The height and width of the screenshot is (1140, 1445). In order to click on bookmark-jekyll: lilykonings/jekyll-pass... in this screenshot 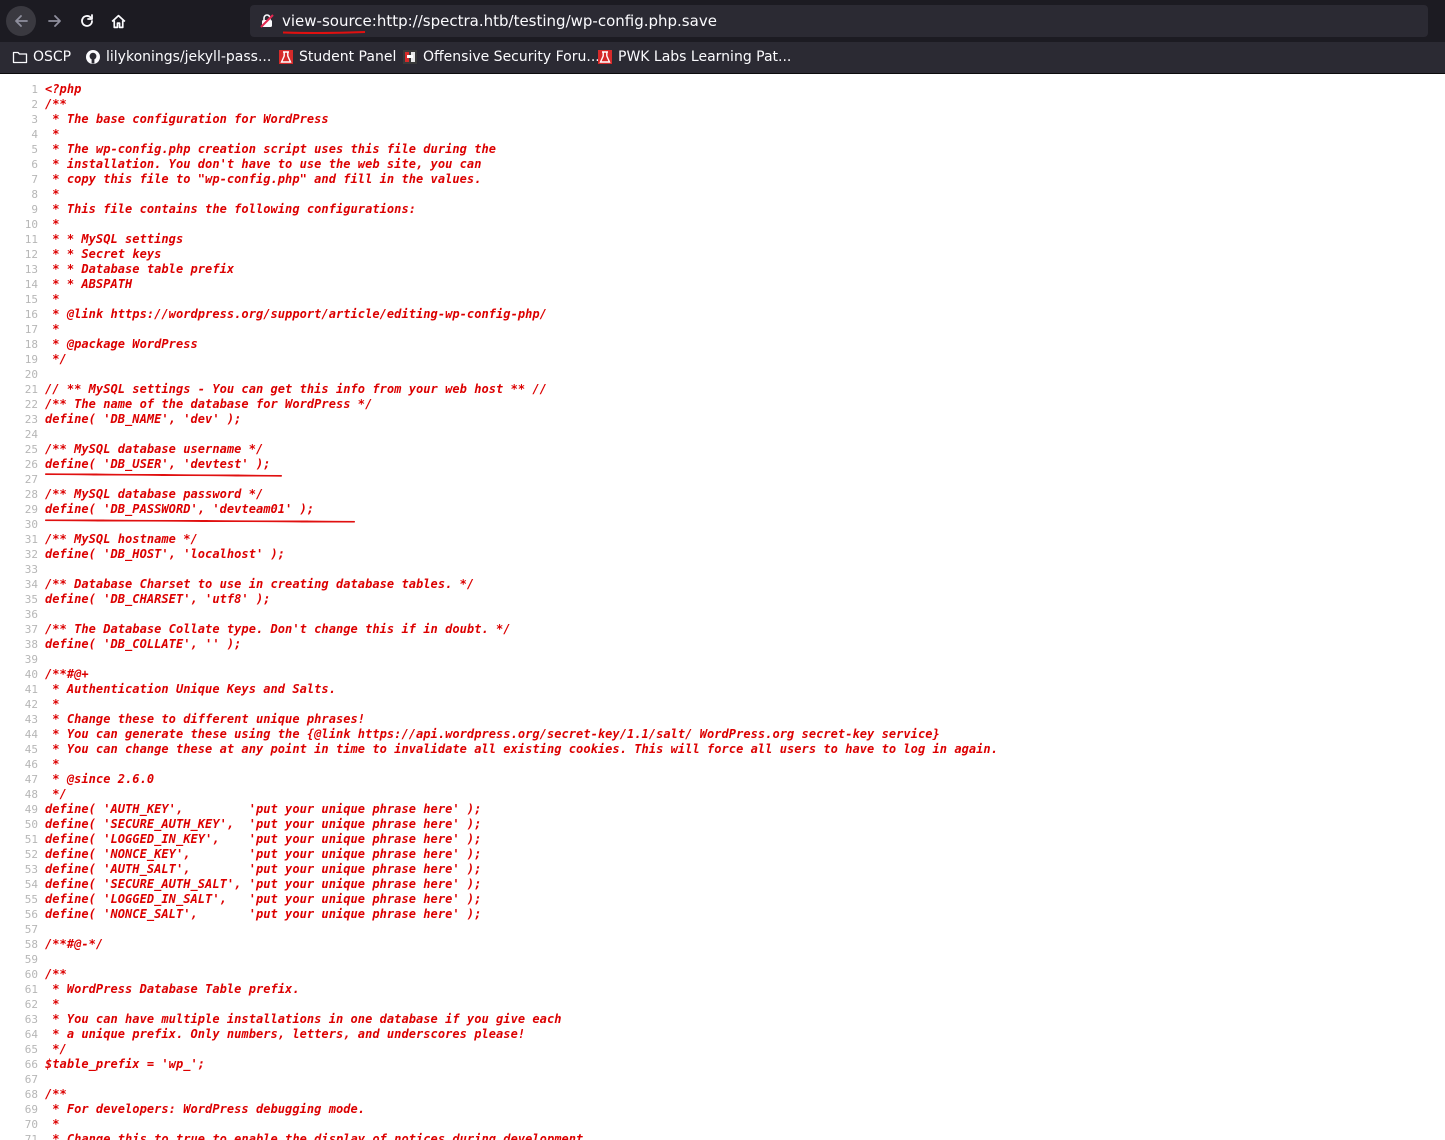, I will do `click(178, 57)`.